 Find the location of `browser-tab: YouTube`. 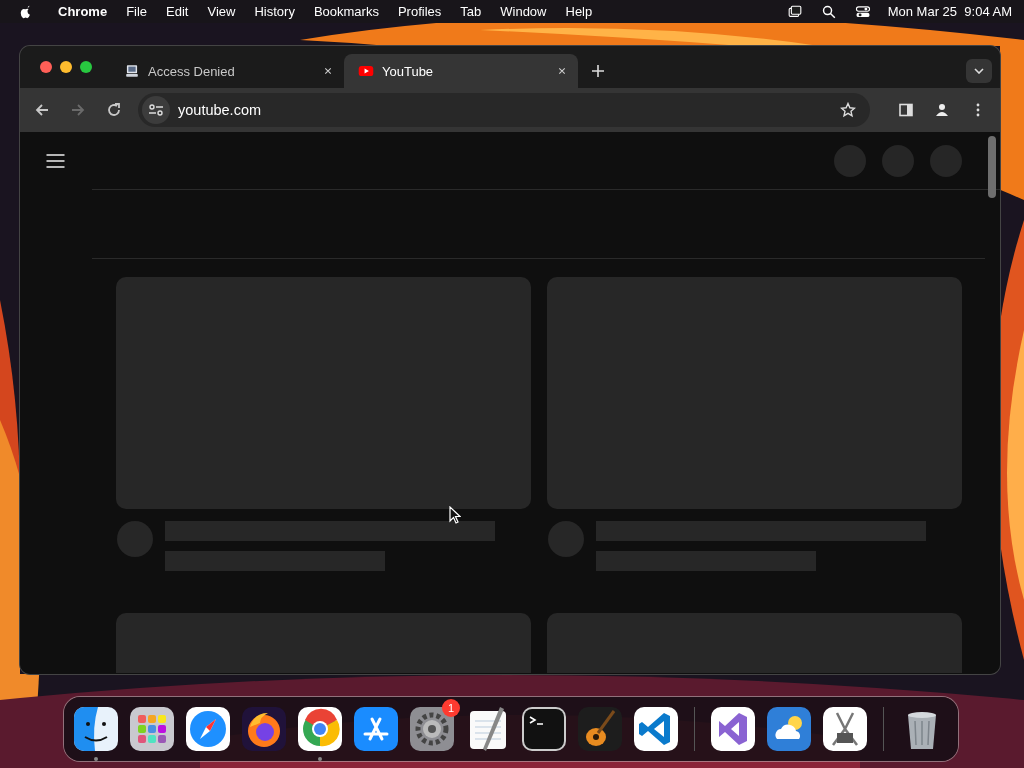

browser-tab: YouTube is located at coordinates (461, 71).